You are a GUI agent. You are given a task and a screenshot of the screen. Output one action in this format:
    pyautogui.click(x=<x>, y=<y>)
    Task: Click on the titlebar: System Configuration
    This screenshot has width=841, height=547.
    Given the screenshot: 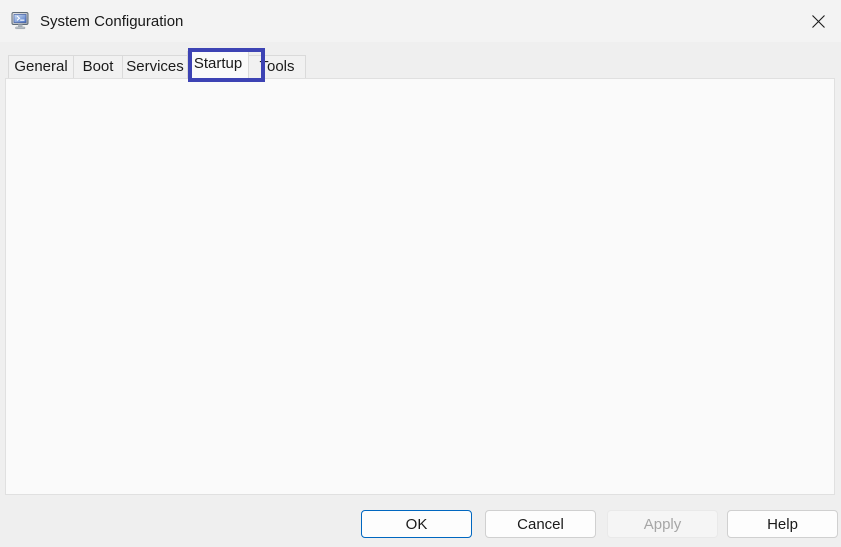 What is the action you would take?
    pyautogui.click(x=420, y=21)
    